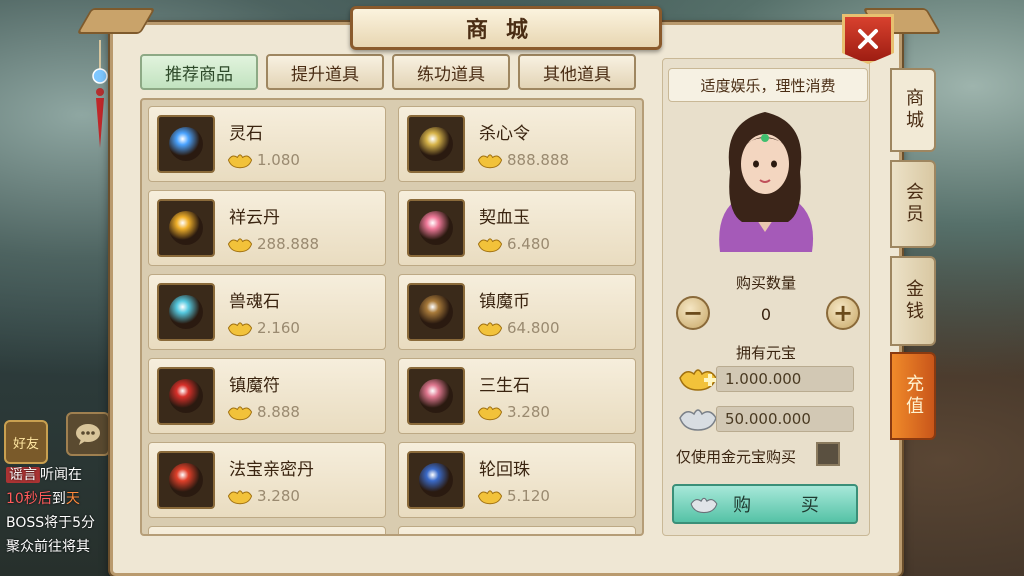 The image size is (1024, 576). What do you see at coordinates (528, 496) in the screenshot?
I see `item-price: 5.120` at bounding box center [528, 496].